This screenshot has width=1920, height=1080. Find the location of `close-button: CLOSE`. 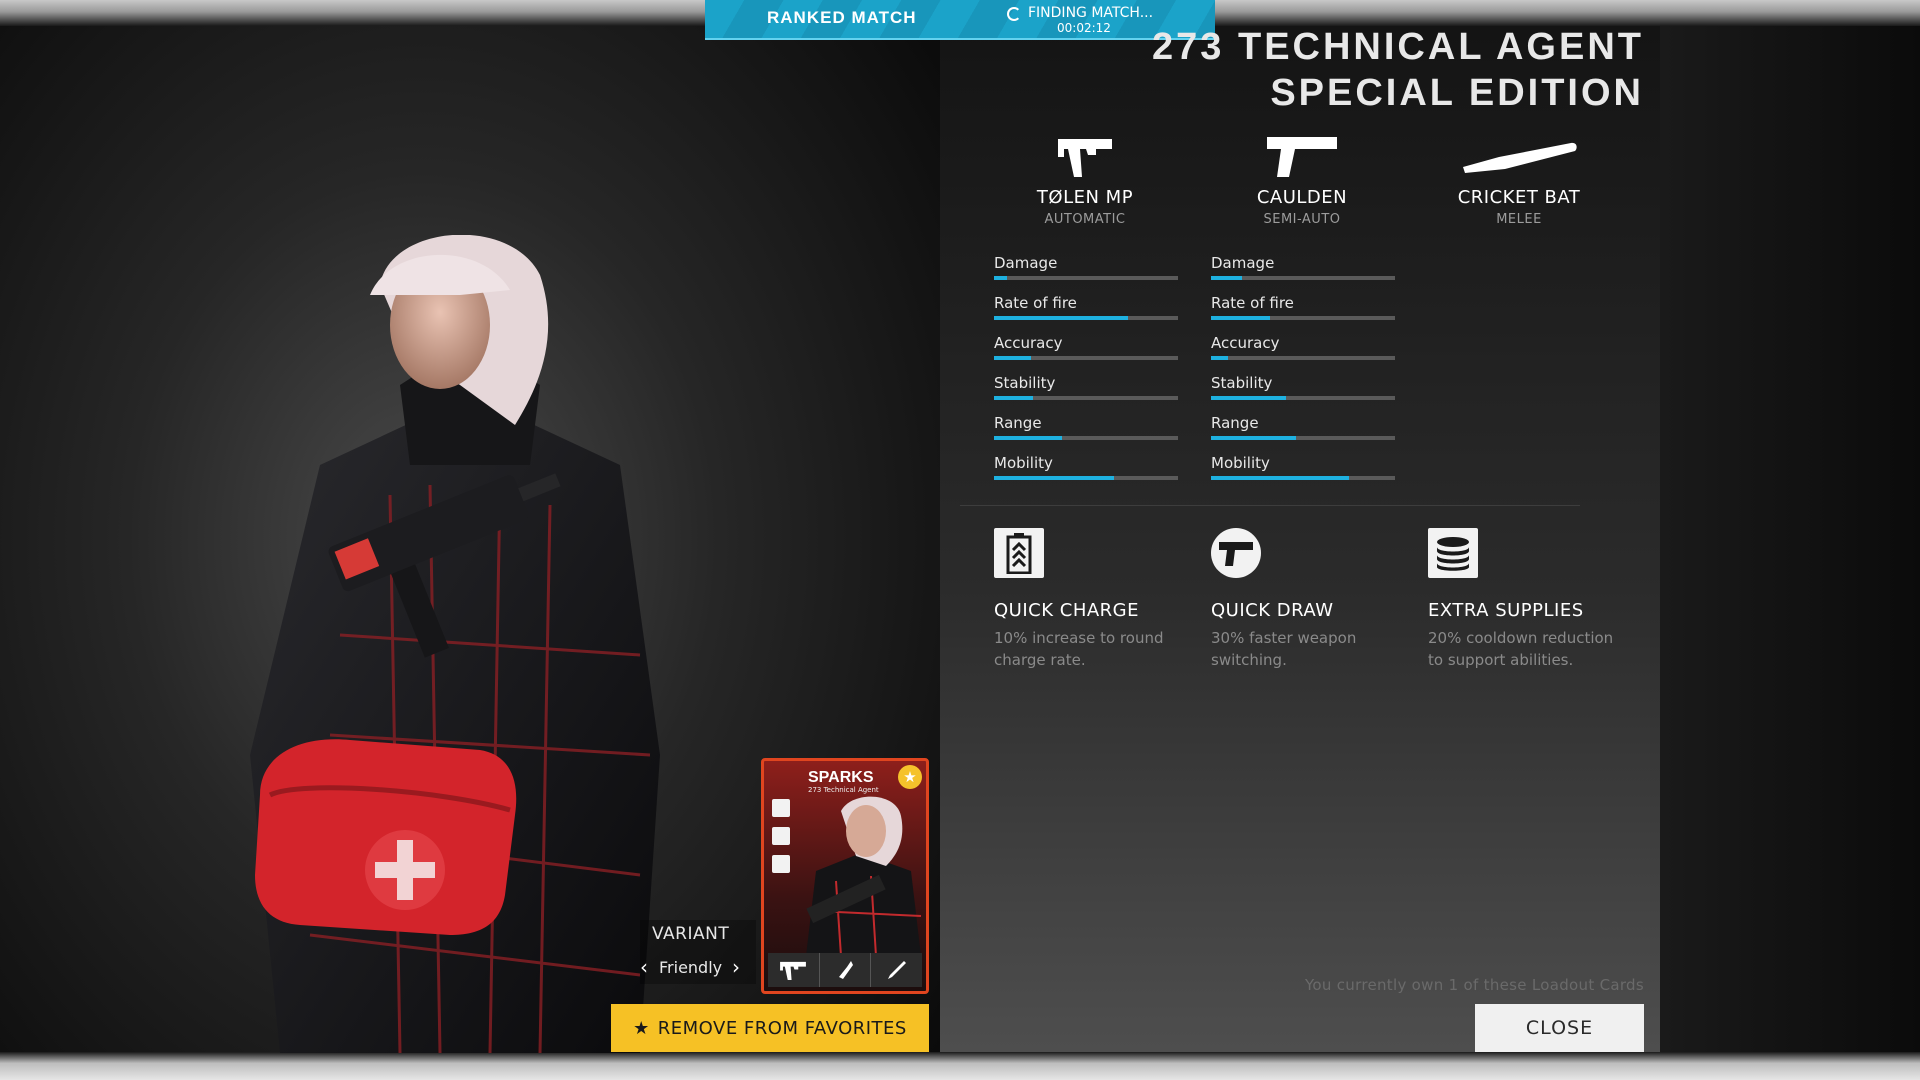

close-button: CLOSE is located at coordinates (1559, 1028).